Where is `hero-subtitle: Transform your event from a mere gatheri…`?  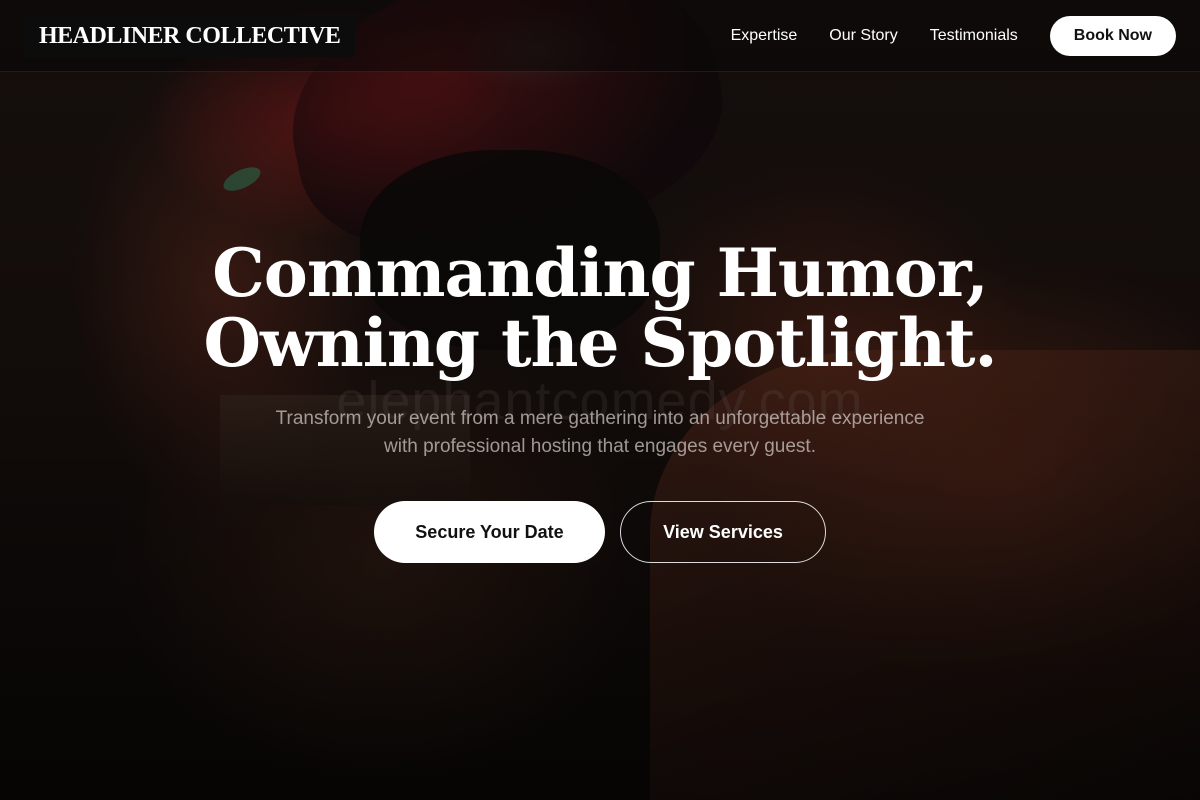 hero-subtitle: Transform your event from a mere gatheri… is located at coordinates (600, 432).